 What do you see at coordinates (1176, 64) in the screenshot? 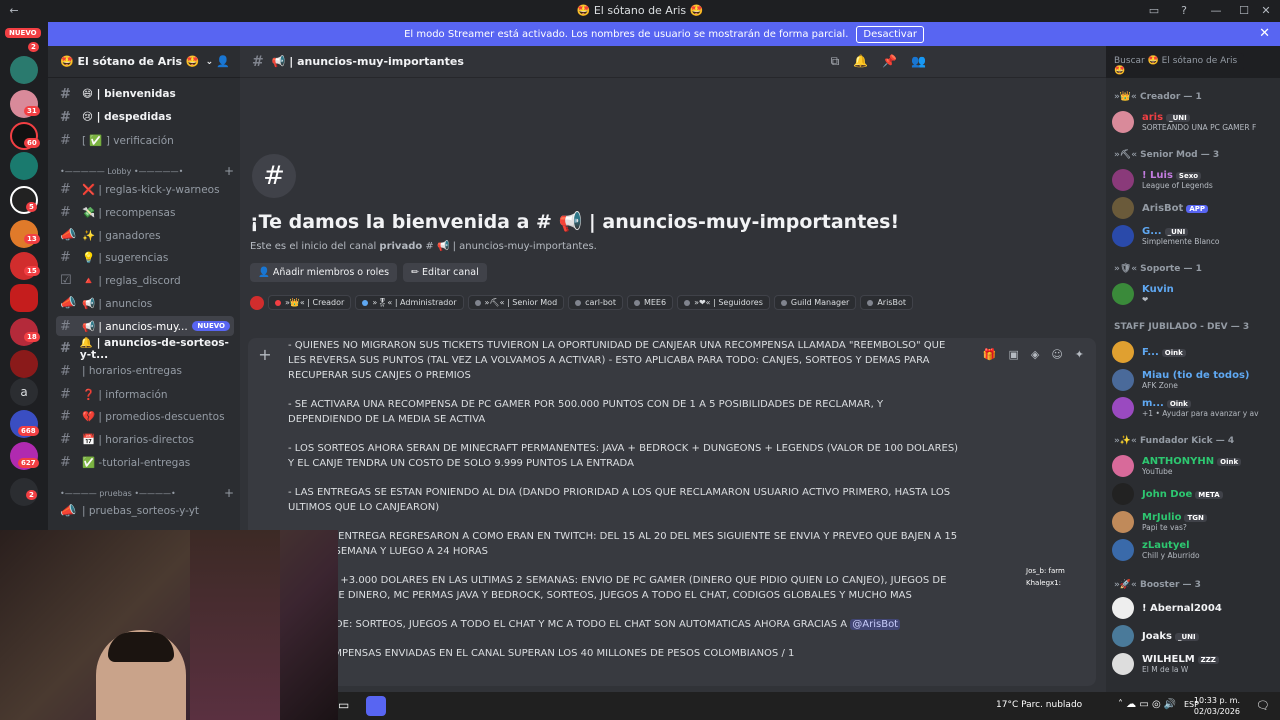
I see `search-input: Buscar 🤩 El sótano de Aris 🤩` at bounding box center [1176, 64].